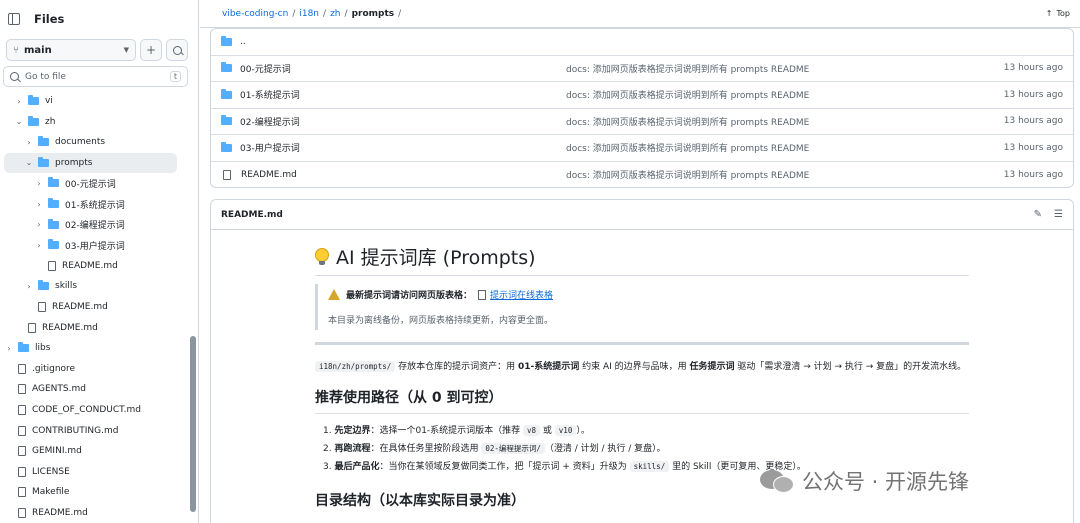 The image size is (1080, 523). What do you see at coordinates (90, 389) in the screenshot?
I see `tree-item: AGENTS.md` at bounding box center [90, 389].